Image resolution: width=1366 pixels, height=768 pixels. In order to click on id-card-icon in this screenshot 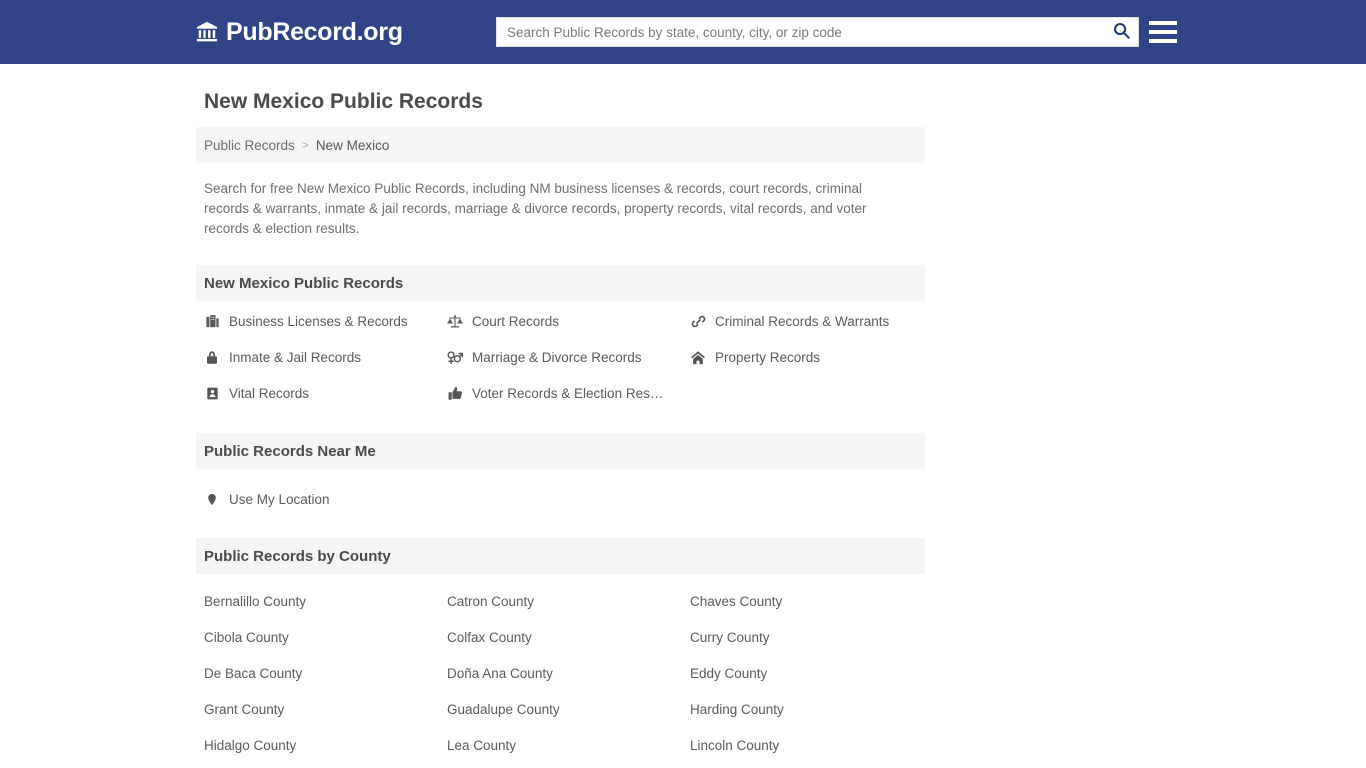, I will do `click(212, 393)`.